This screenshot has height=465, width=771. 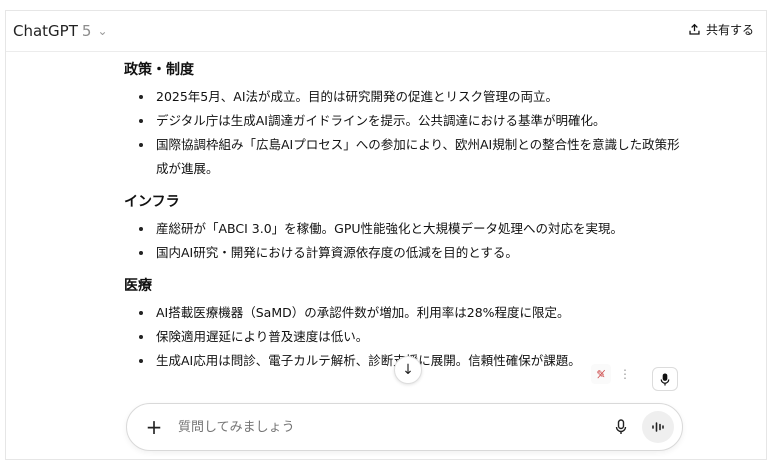 I want to click on top-bar: ChatGPT 5 ⌄ 共有する, so click(x=386, y=31).